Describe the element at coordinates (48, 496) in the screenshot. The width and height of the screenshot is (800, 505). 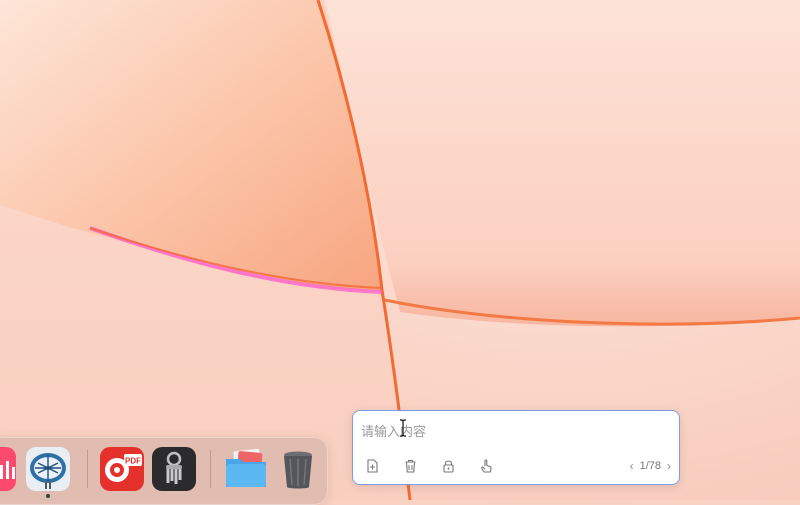
I see `running-indicator` at that location.